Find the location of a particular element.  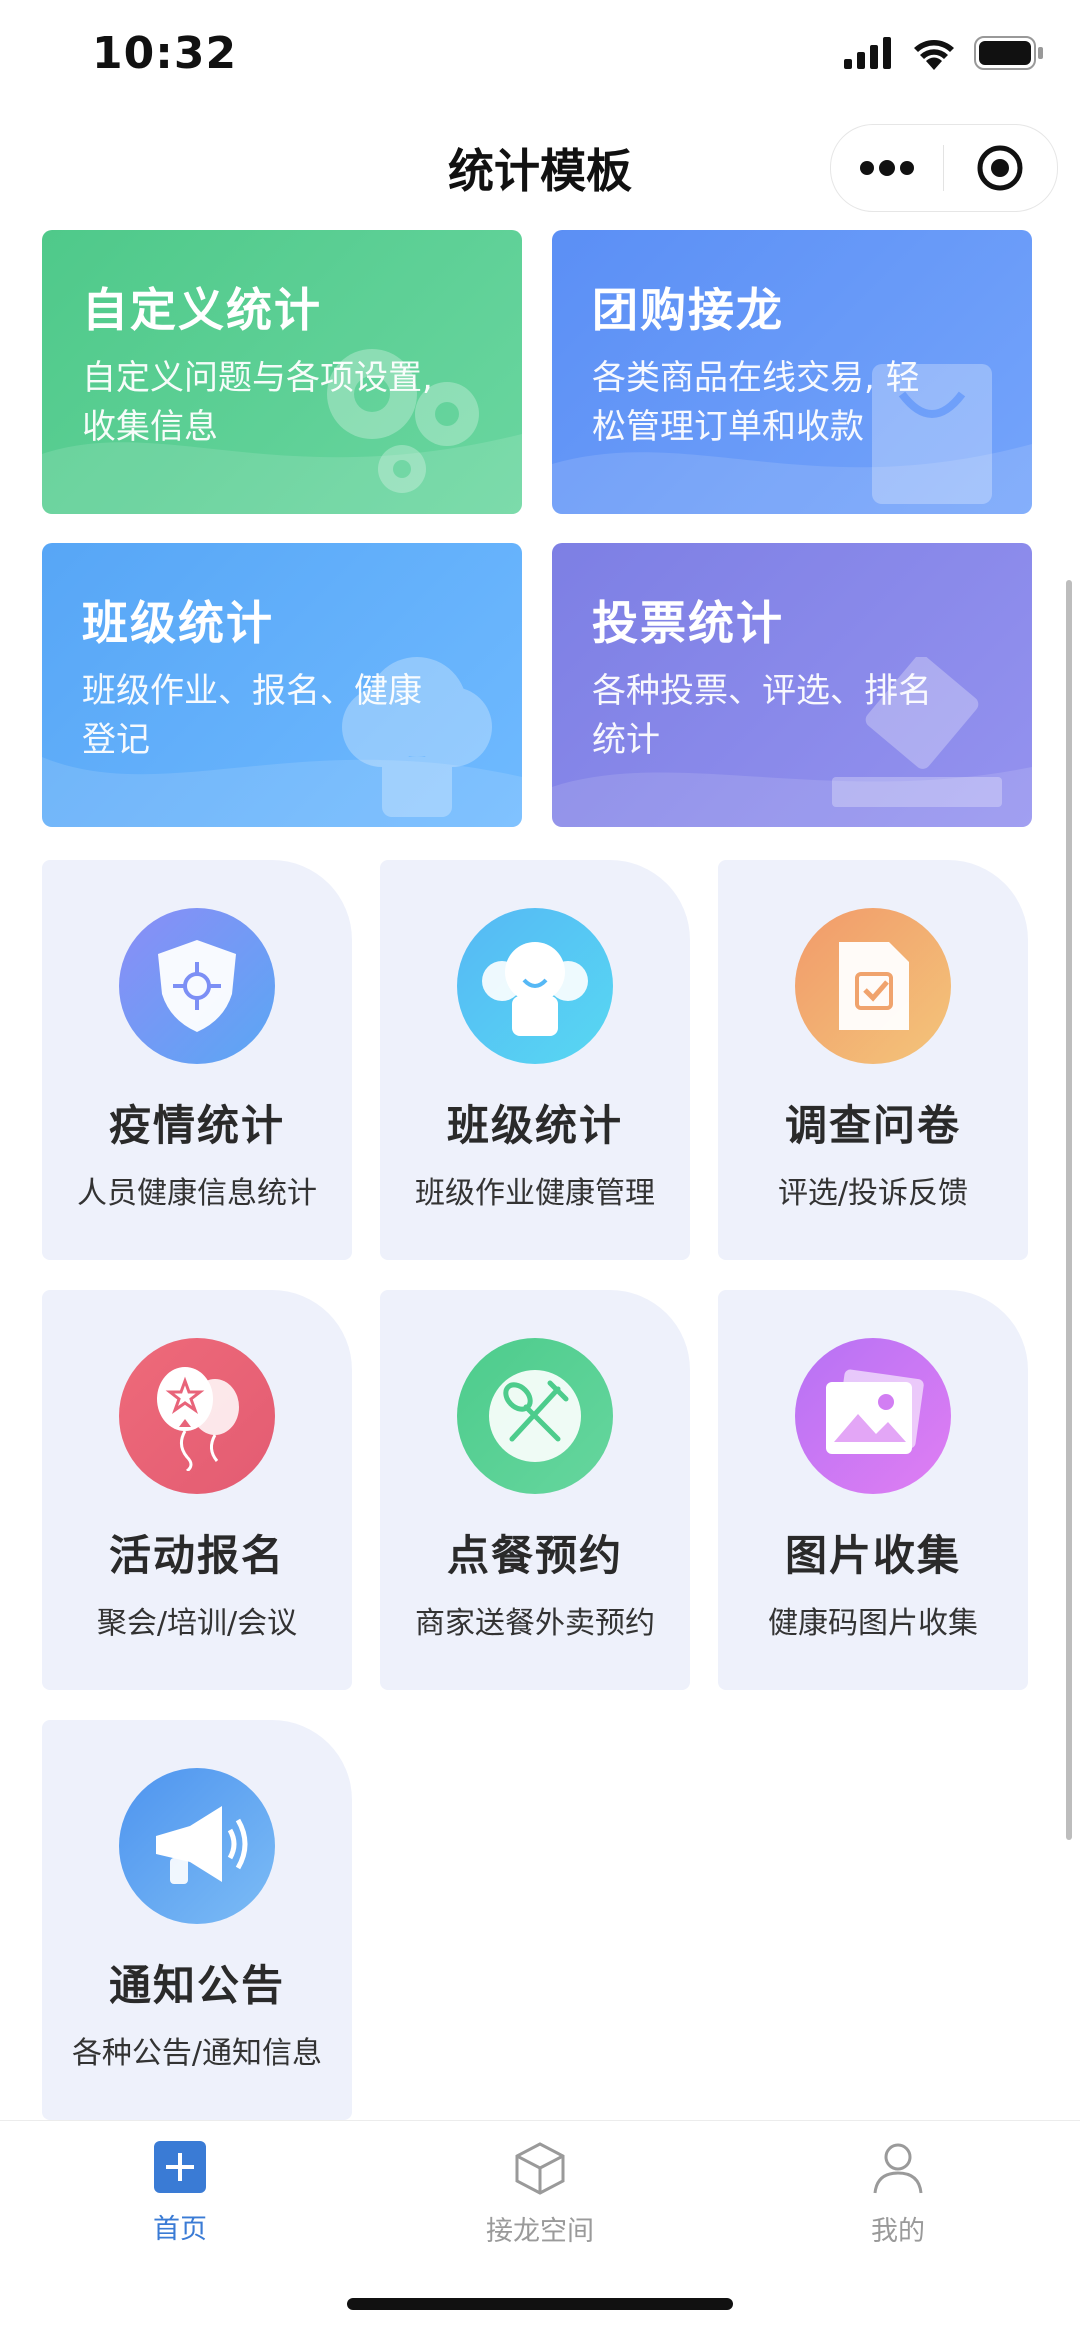

tile-desc: 聚会/培训/会议 is located at coordinates (197, 1623).